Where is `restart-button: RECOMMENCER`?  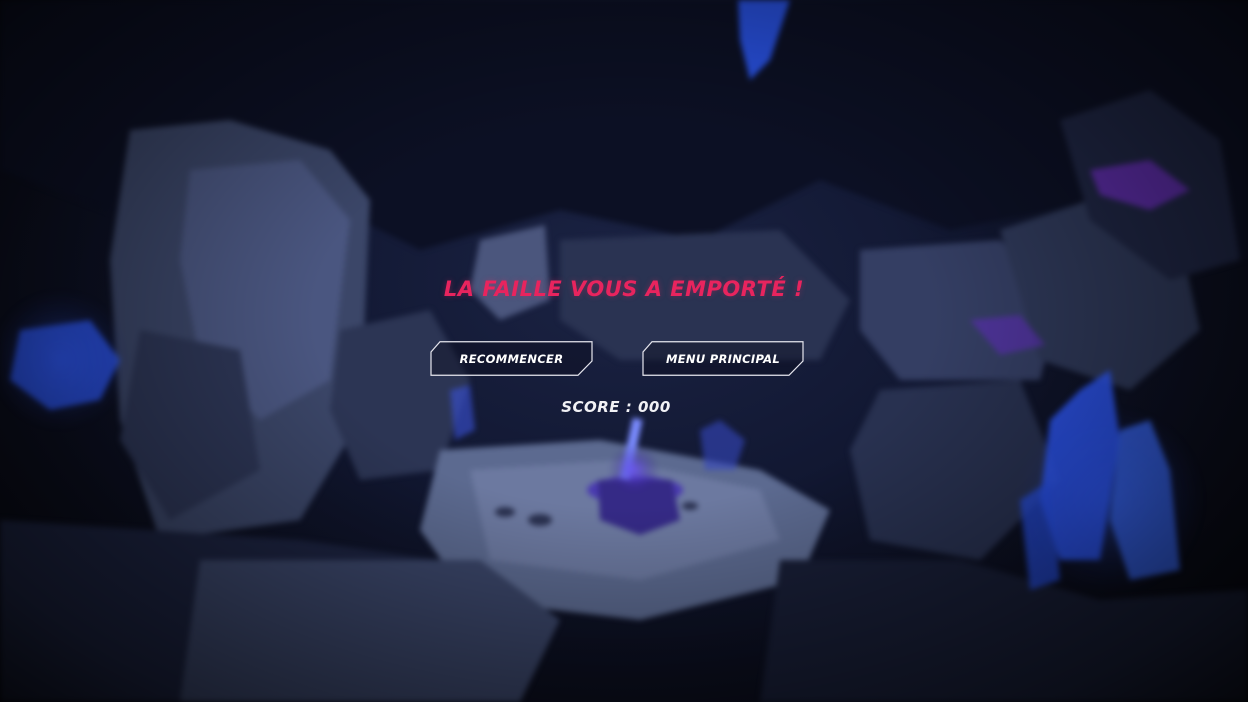 restart-button: RECOMMENCER is located at coordinates (511, 358).